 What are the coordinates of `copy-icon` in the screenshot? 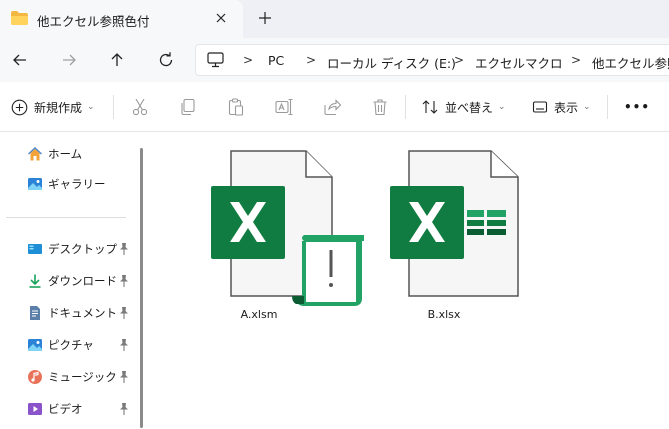 It's located at (188, 107).